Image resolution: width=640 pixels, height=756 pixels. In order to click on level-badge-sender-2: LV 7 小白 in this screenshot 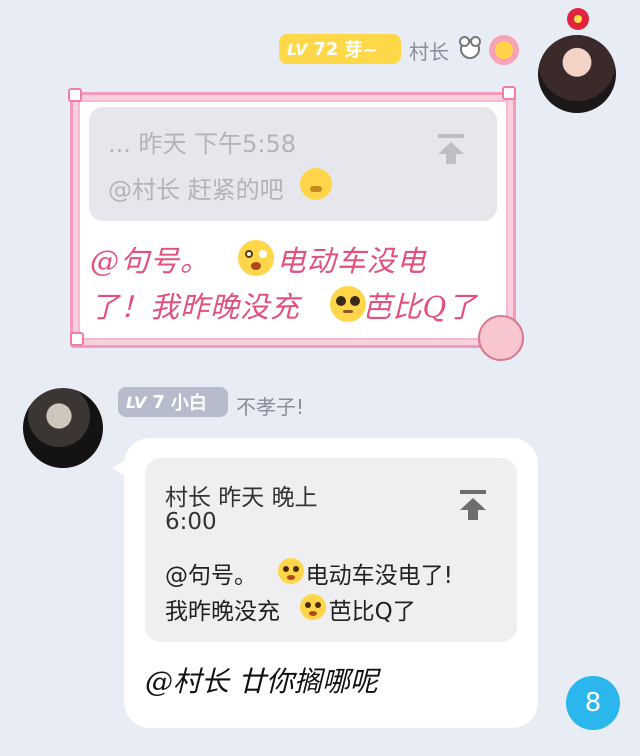, I will do `click(173, 402)`.